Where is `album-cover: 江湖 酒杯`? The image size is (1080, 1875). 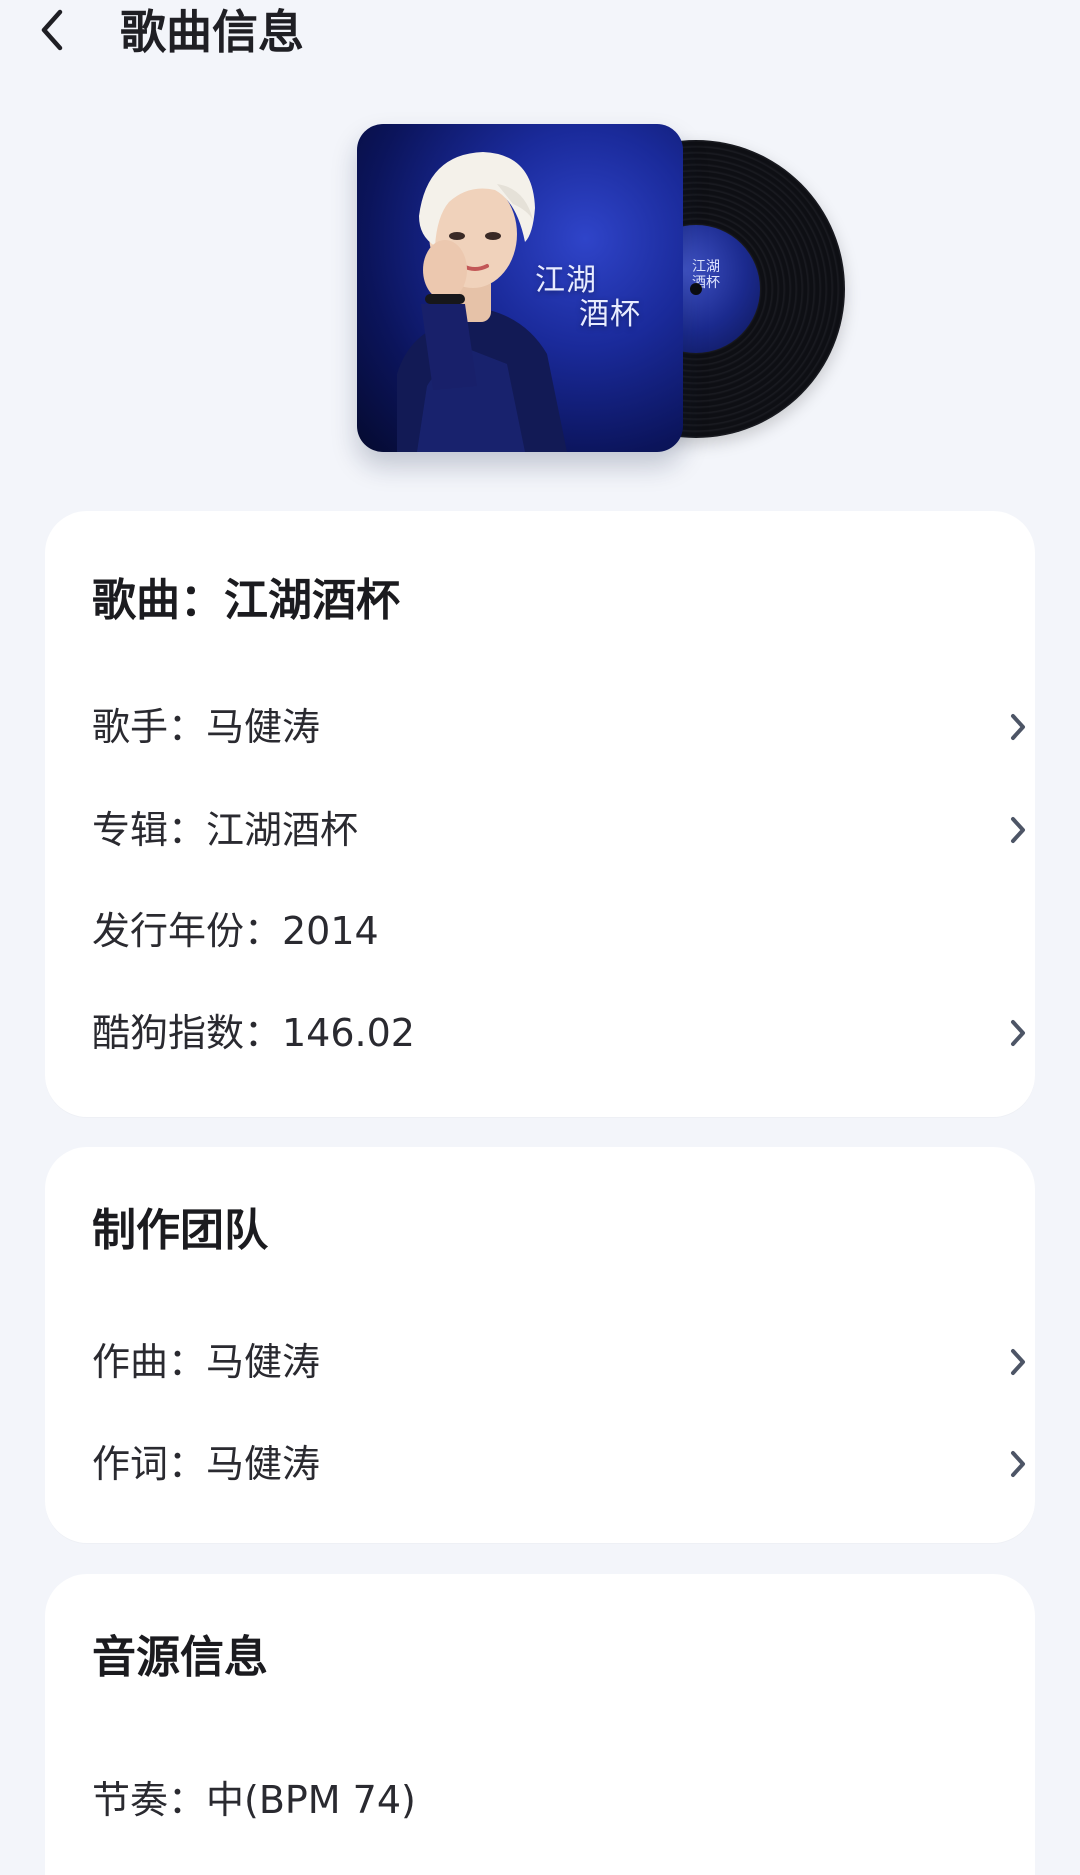
album-cover: 江湖 酒杯 is located at coordinates (520, 288).